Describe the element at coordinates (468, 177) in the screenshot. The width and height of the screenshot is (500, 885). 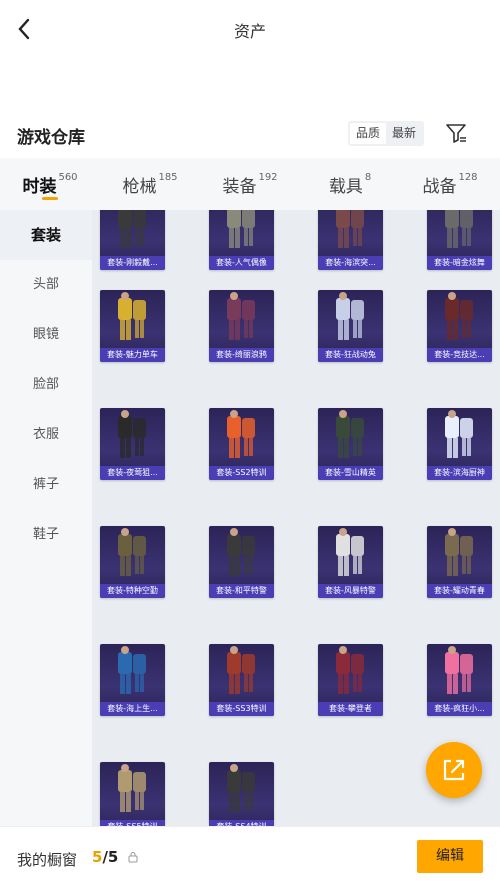
I see `tab-count: 128` at that location.